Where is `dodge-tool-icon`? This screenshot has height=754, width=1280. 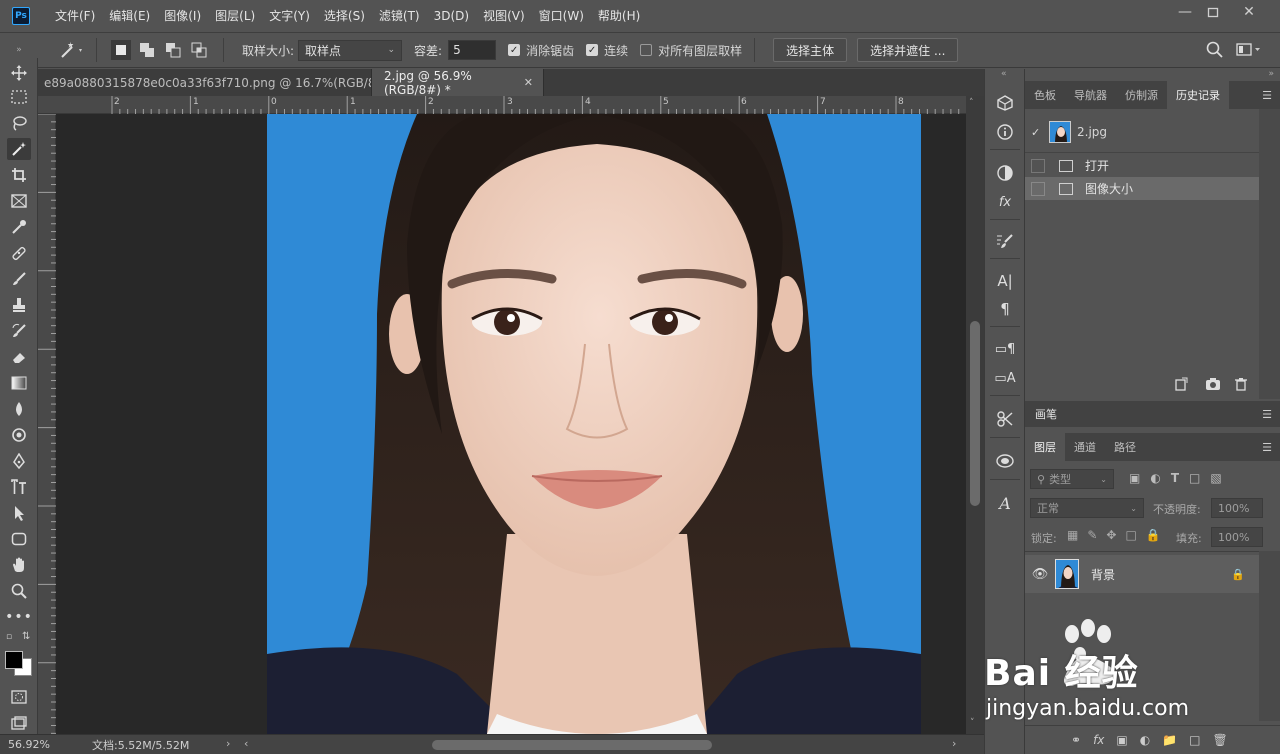 dodge-tool-icon is located at coordinates (19, 435).